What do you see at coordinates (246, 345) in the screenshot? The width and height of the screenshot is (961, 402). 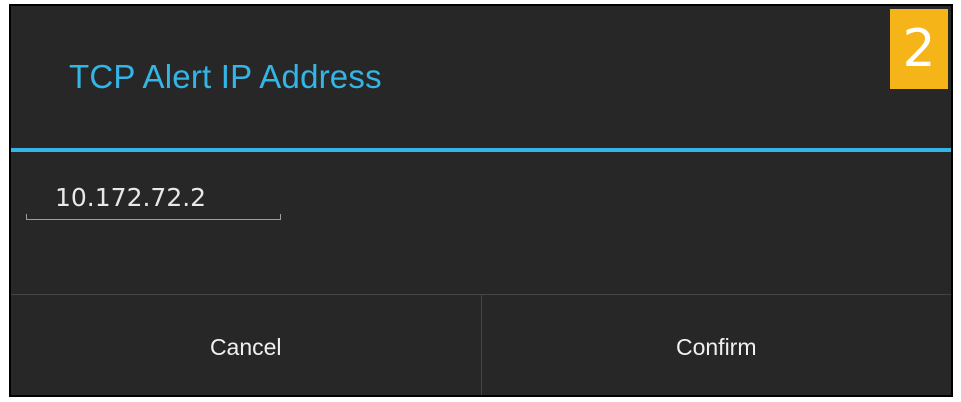 I see `cancel-button: Cancel` at bounding box center [246, 345].